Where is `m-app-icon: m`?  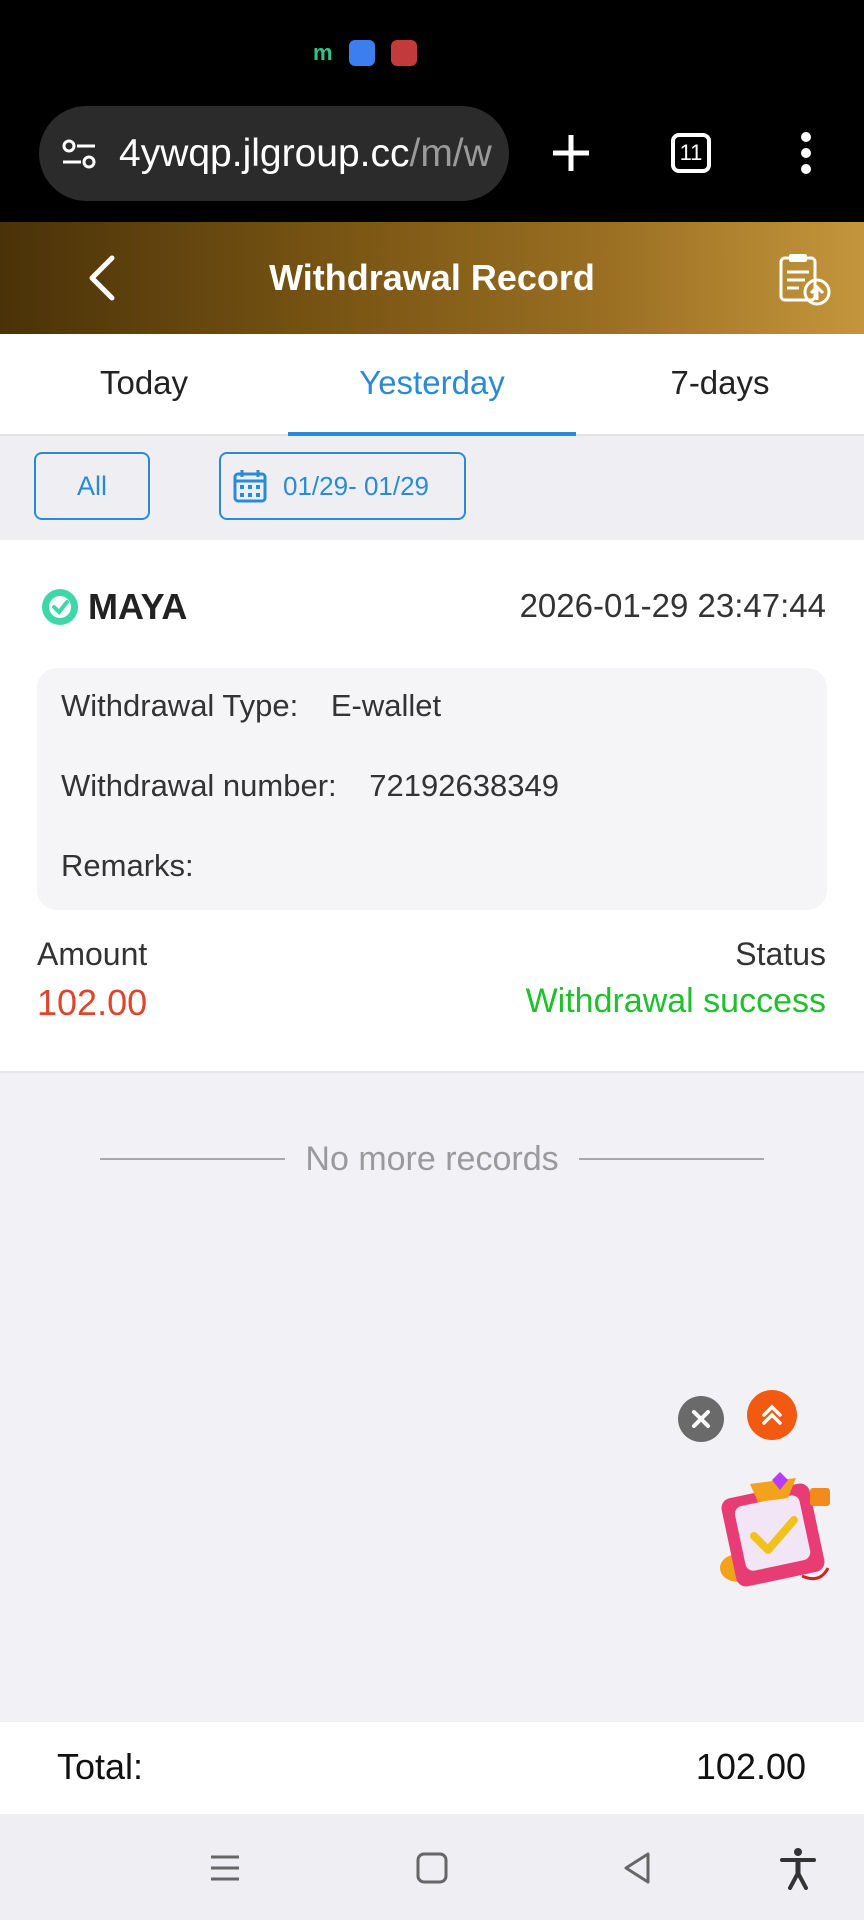 m-app-icon: m is located at coordinates (323, 52).